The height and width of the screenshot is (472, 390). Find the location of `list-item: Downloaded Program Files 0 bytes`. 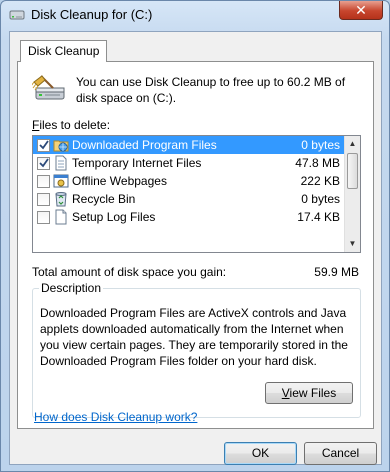

list-item: Downloaded Program Files 0 bytes is located at coordinates (189, 145).